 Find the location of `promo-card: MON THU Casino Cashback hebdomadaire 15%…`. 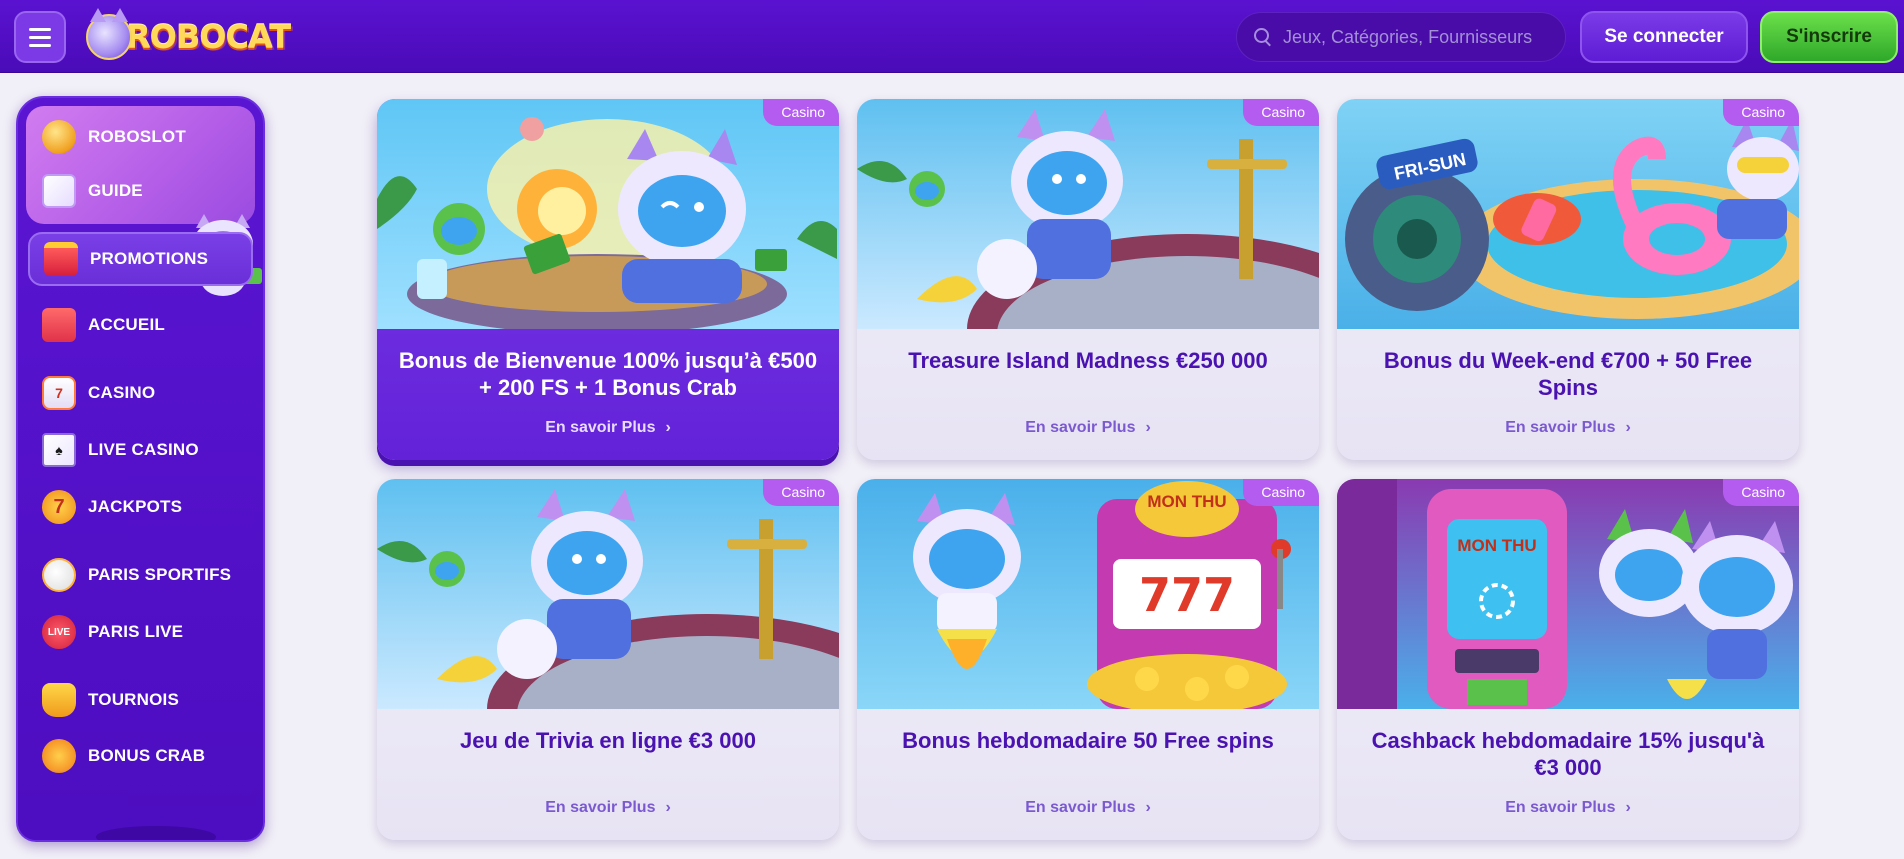

promo-card: MON THU Casino Cashback hebdomadaire 15%… is located at coordinates (1568, 659).